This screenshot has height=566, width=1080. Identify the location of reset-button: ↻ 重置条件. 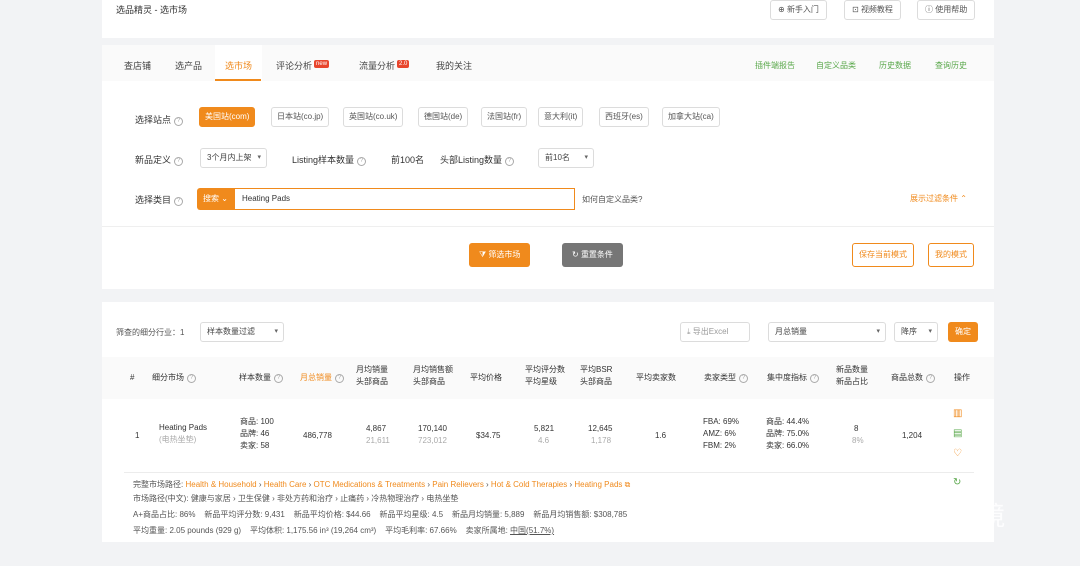
(592, 255).